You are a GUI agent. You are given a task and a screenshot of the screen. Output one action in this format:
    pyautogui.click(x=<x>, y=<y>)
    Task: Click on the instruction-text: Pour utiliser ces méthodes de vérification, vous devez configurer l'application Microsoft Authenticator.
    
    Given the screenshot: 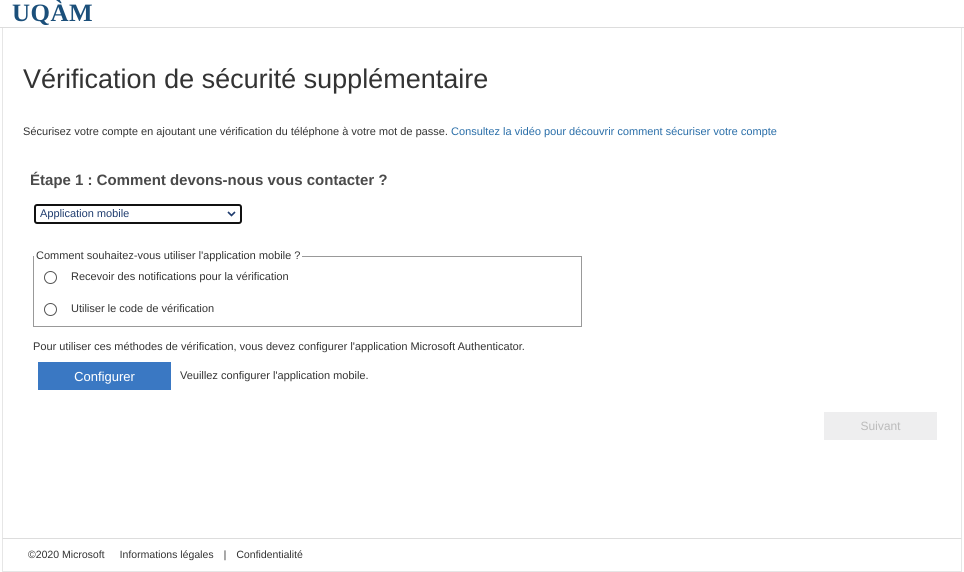 What is the action you would take?
    pyautogui.click(x=279, y=347)
    